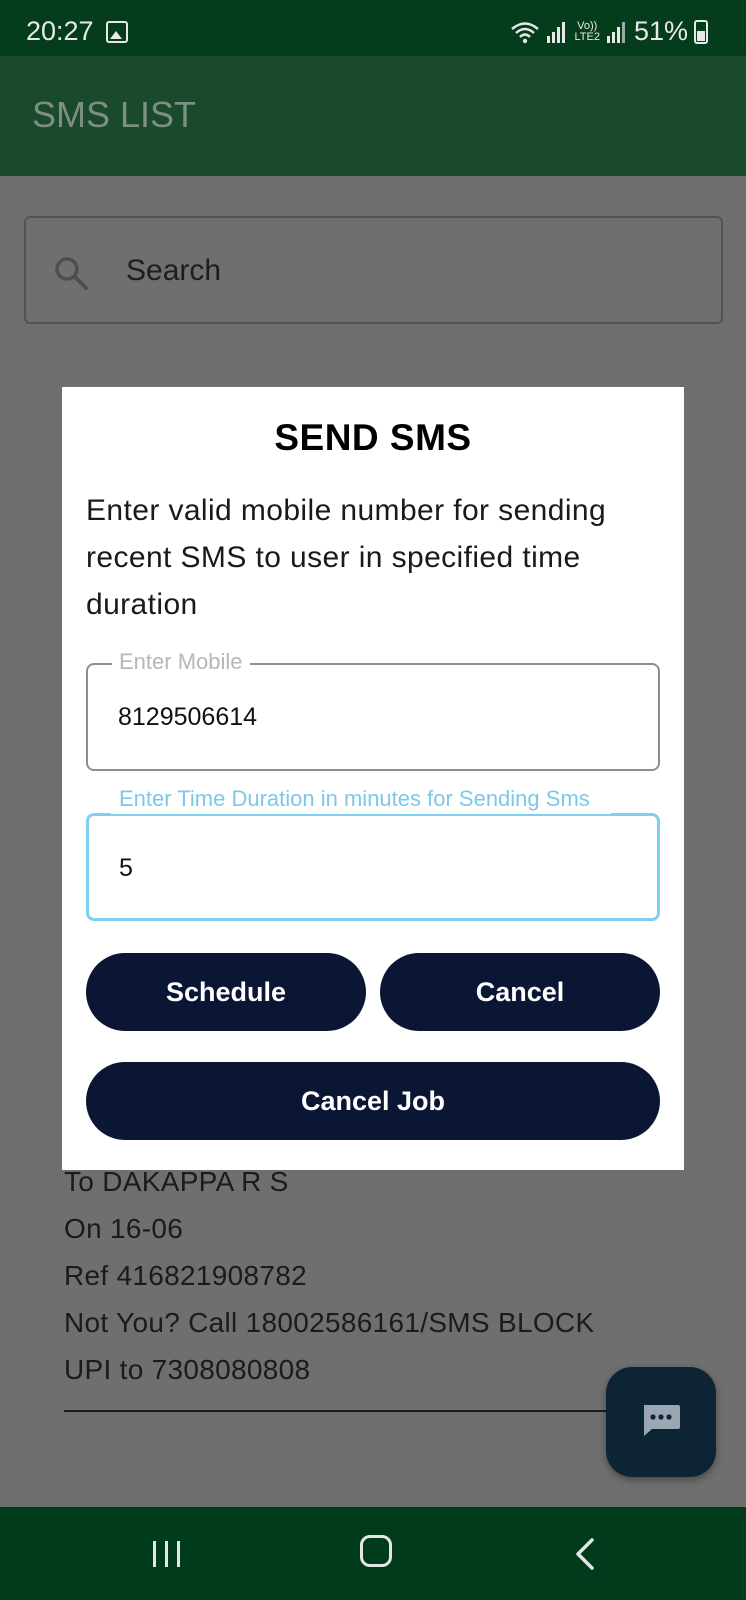 This screenshot has width=746, height=1600. I want to click on status-time: 20:27, so click(60, 31).